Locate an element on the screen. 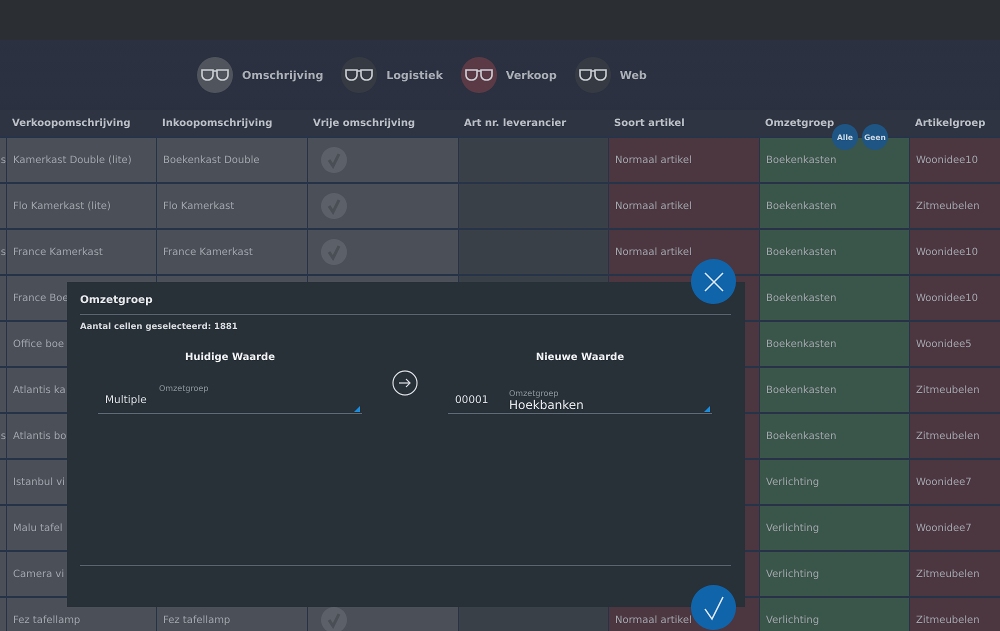 The width and height of the screenshot is (1000, 631). confirm-button is located at coordinates (713, 607).